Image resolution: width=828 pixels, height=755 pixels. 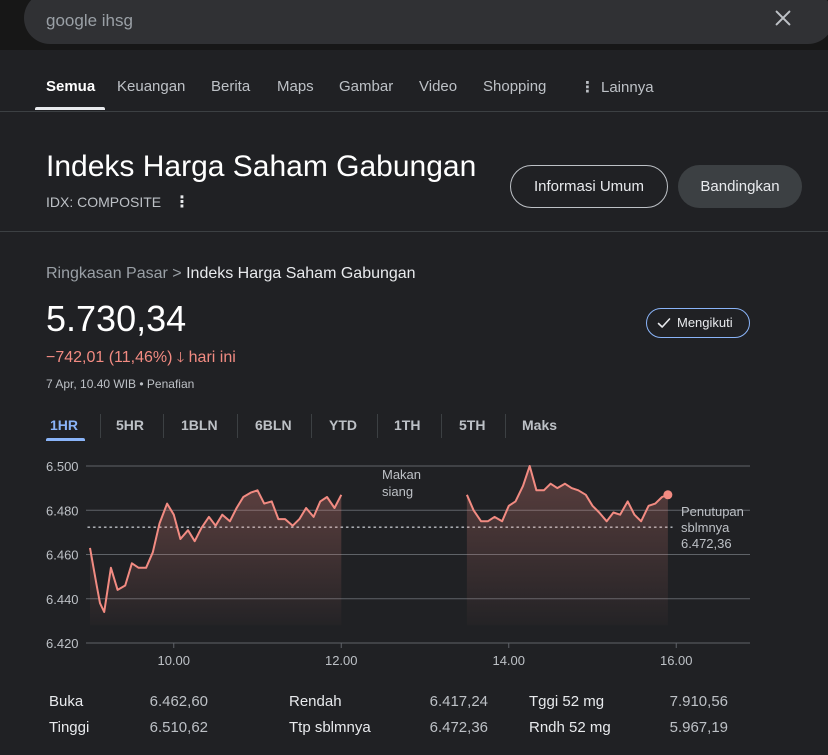 What do you see at coordinates (783, 18) in the screenshot?
I see `clear-icon` at bounding box center [783, 18].